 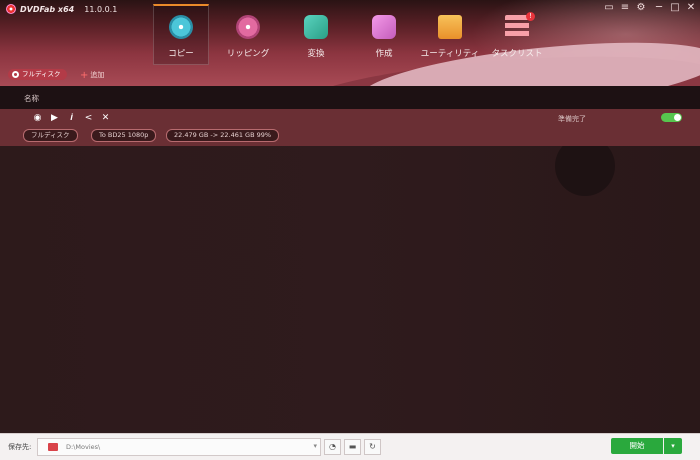 I want to click on tab-task-list-label: タスクリスト, so click(x=517, y=54).